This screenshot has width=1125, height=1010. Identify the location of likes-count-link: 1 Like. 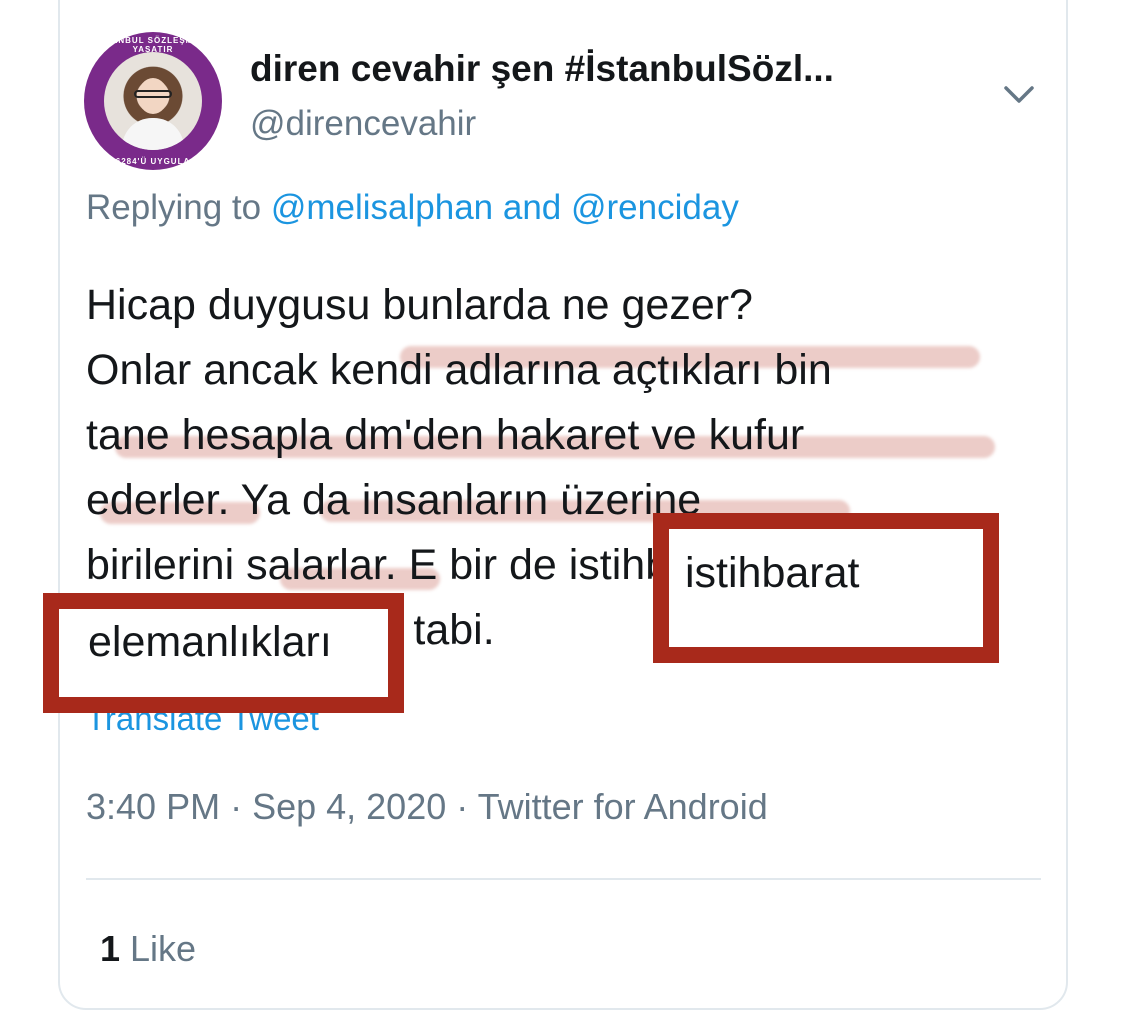
(148, 949).